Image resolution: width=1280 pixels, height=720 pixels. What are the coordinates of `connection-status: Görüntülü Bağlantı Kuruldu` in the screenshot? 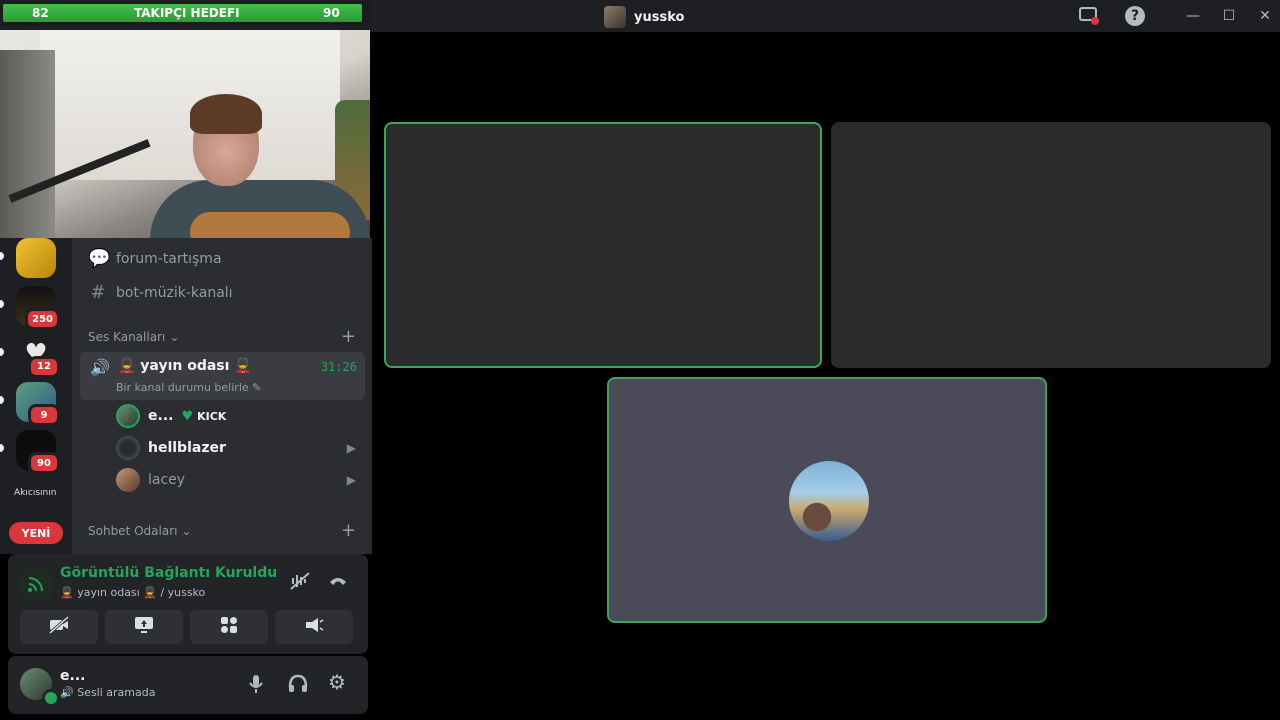 It's located at (168, 573).